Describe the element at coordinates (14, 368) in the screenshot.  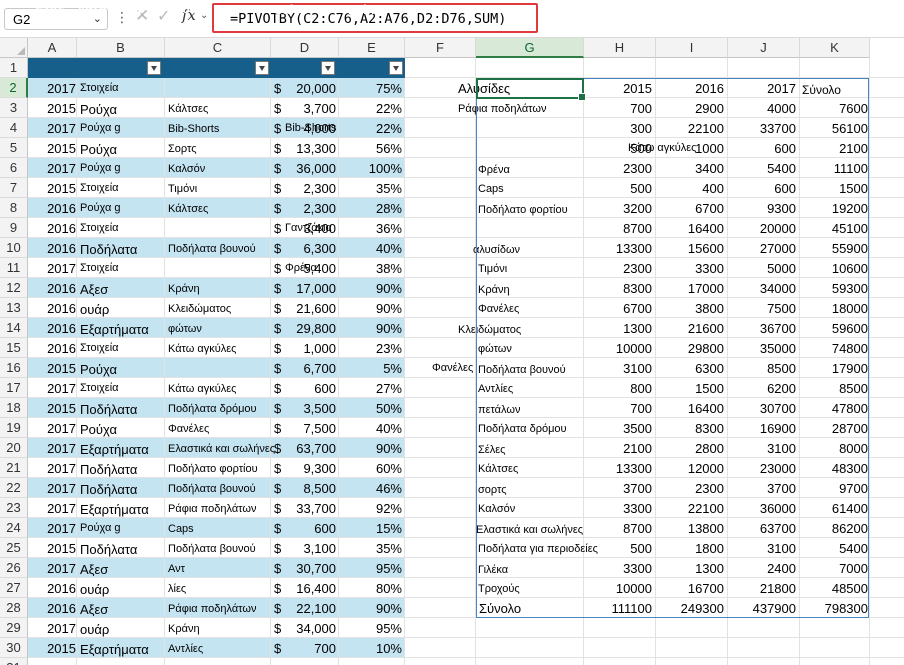
I see `row-header-16: 16` at that location.